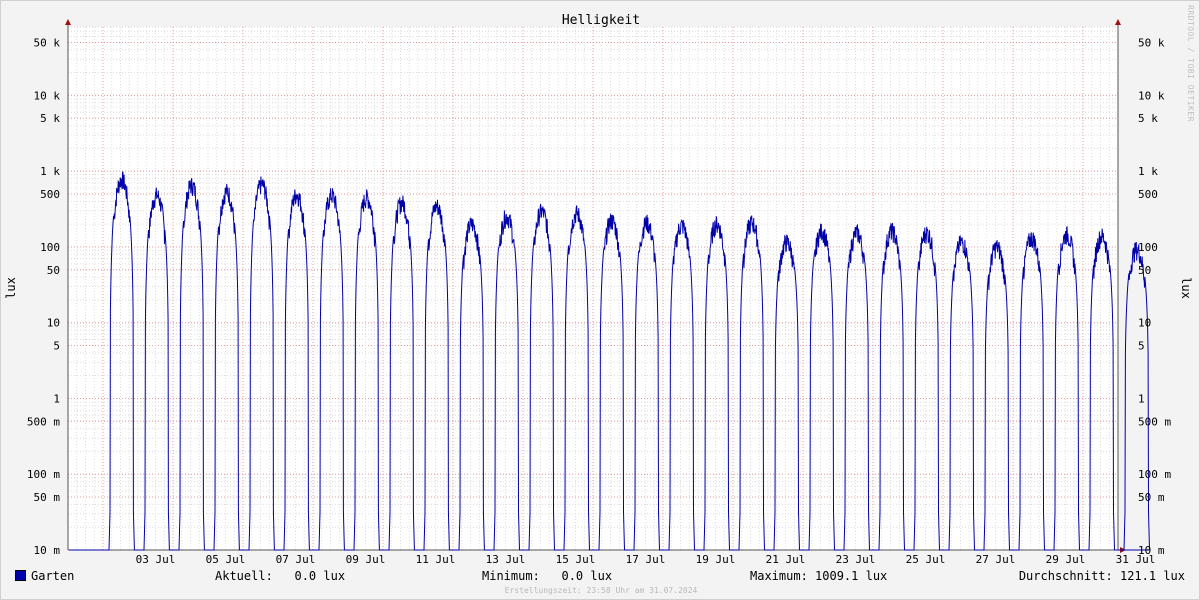 The image size is (1200, 600). I want to click on y-tick-label-left: 10 m, so click(47, 550).